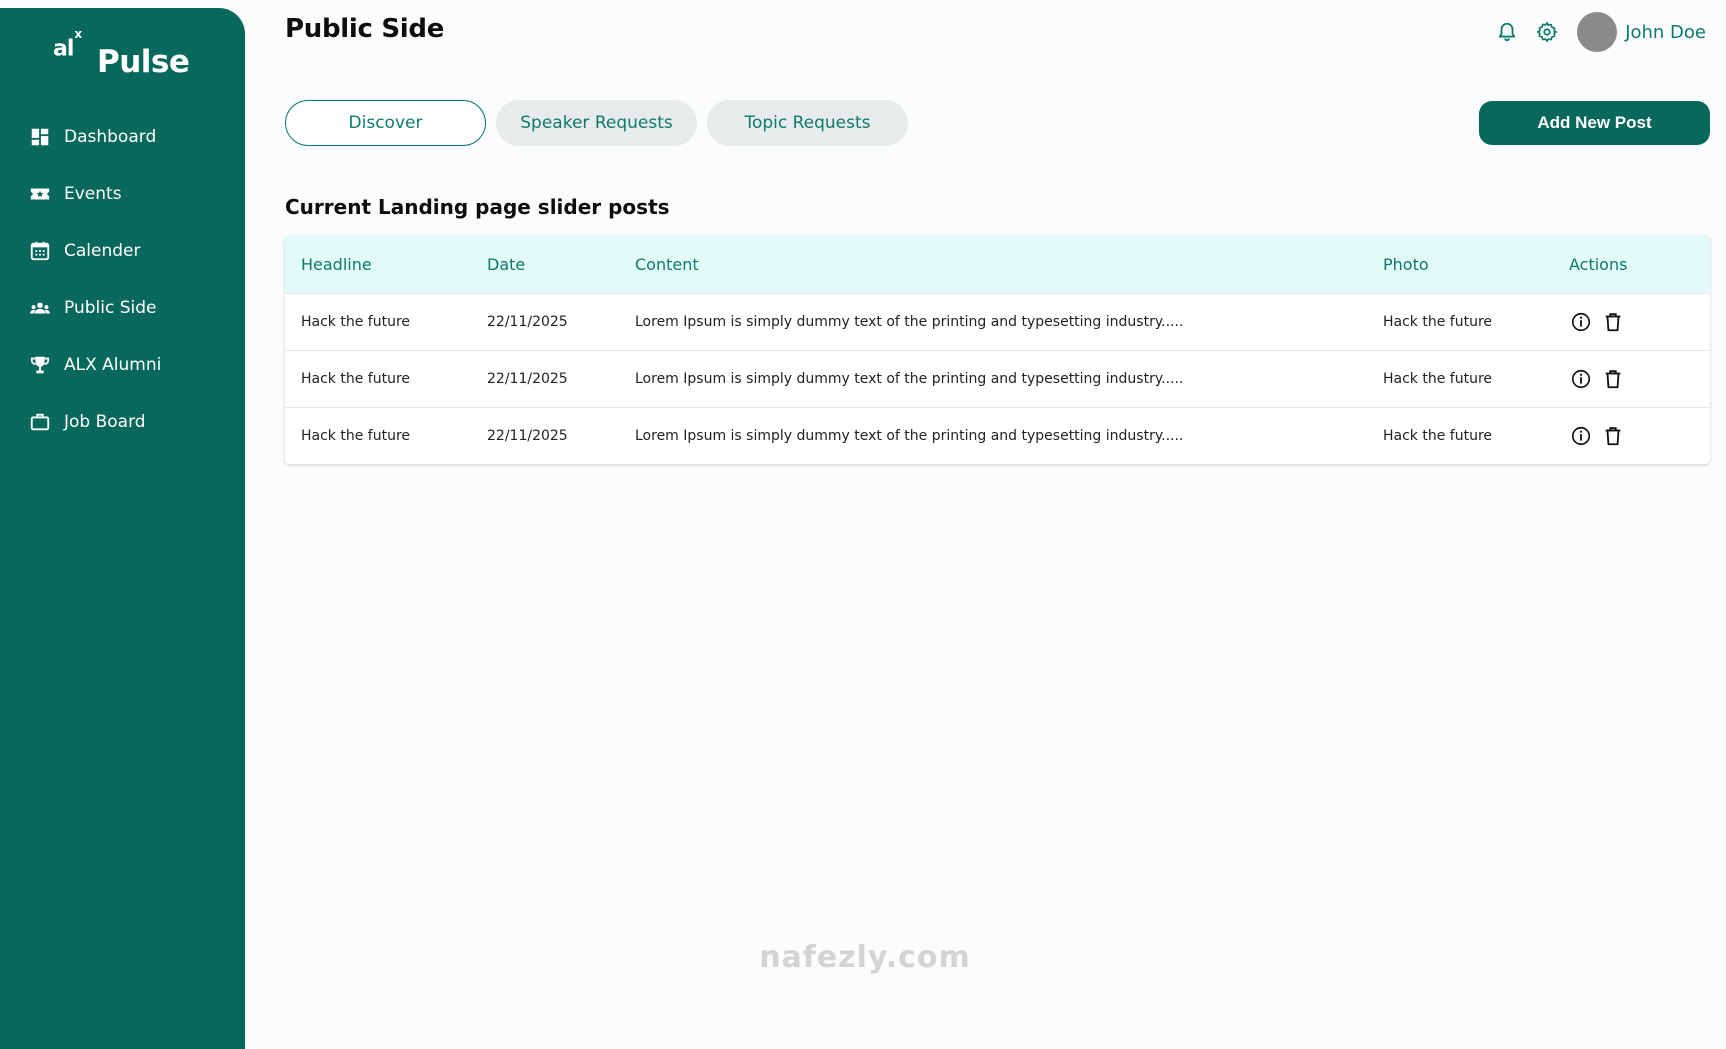  What do you see at coordinates (1406, 264) in the screenshot?
I see `column-header-photo: Photo` at bounding box center [1406, 264].